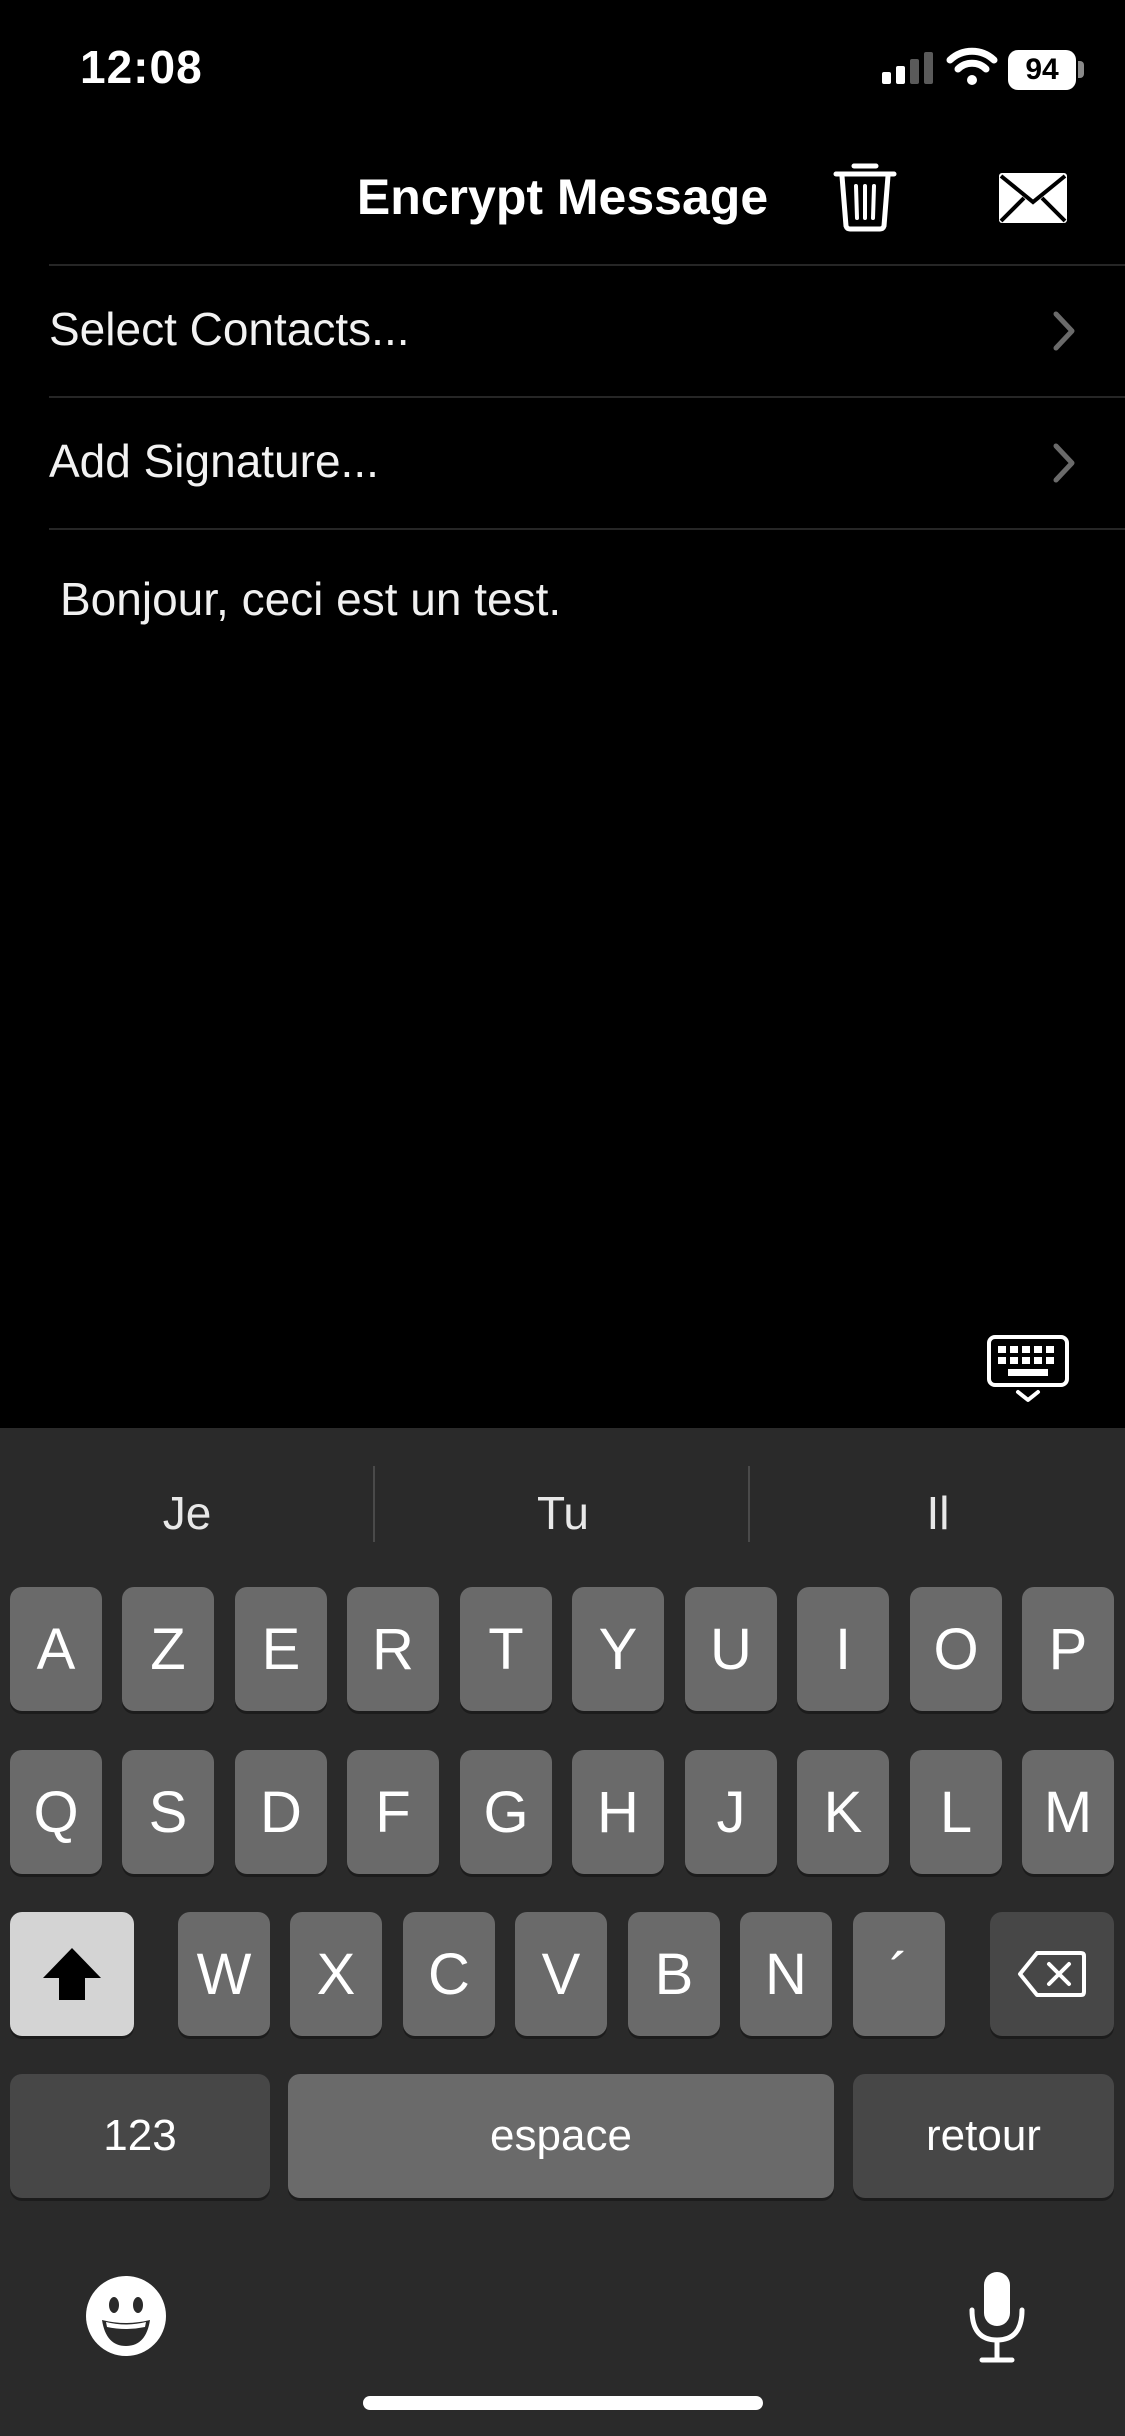  Describe the element at coordinates (899, 1974) in the screenshot. I see `key-acute-accent: ´` at that location.